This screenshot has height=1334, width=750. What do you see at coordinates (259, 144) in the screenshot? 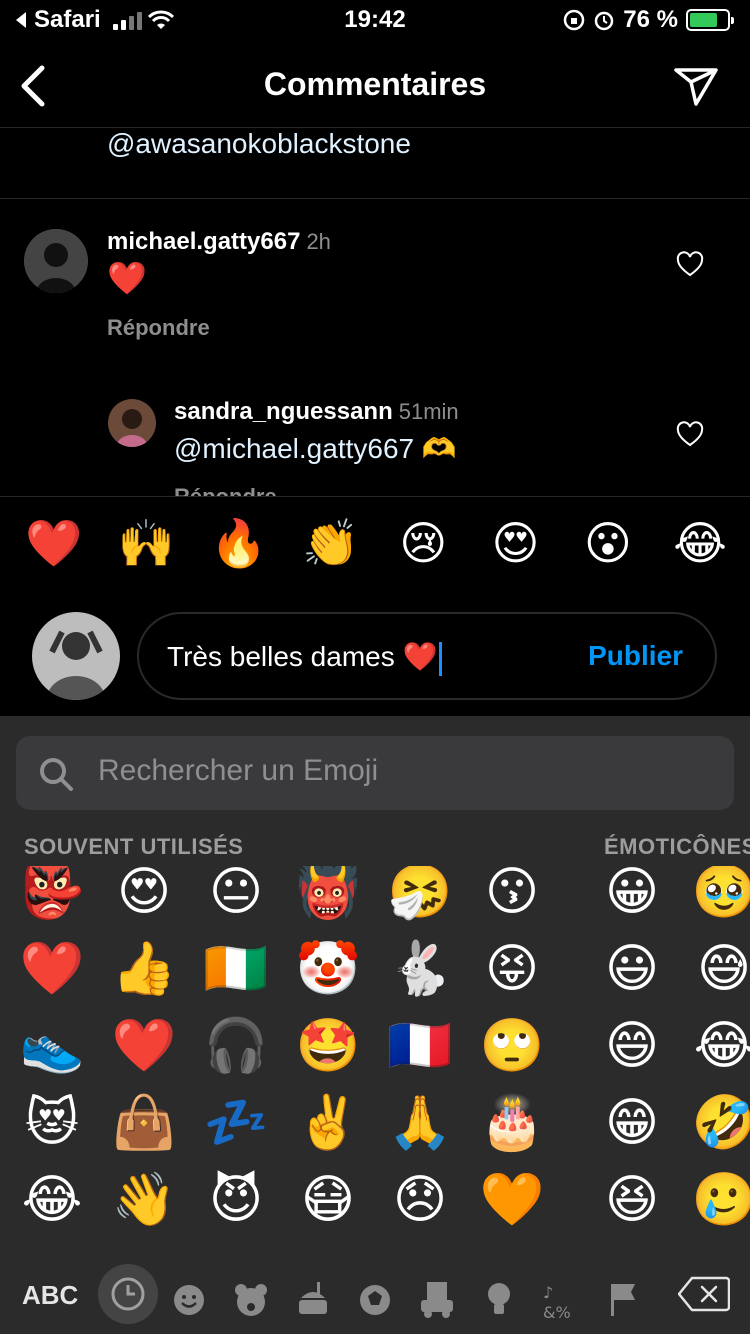
I see `mention-text: @awasanokoblackstone` at bounding box center [259, 144].